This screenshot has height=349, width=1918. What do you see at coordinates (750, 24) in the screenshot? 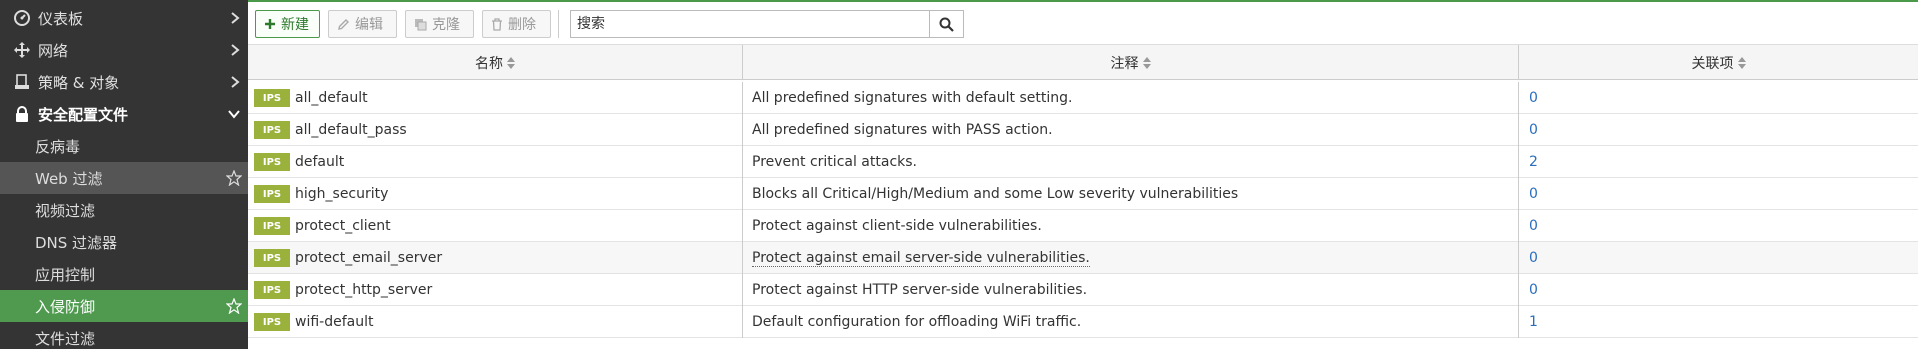
I see `search-input` at bounding box center [750, 24].